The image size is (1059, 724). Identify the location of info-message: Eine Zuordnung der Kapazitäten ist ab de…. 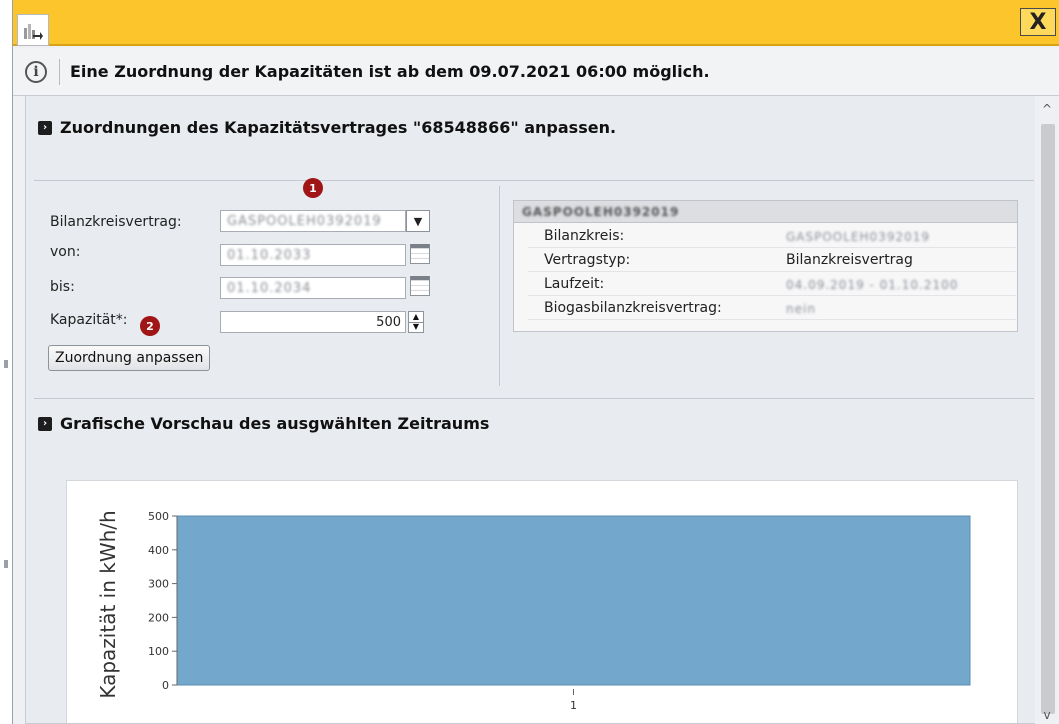
(390, 71).